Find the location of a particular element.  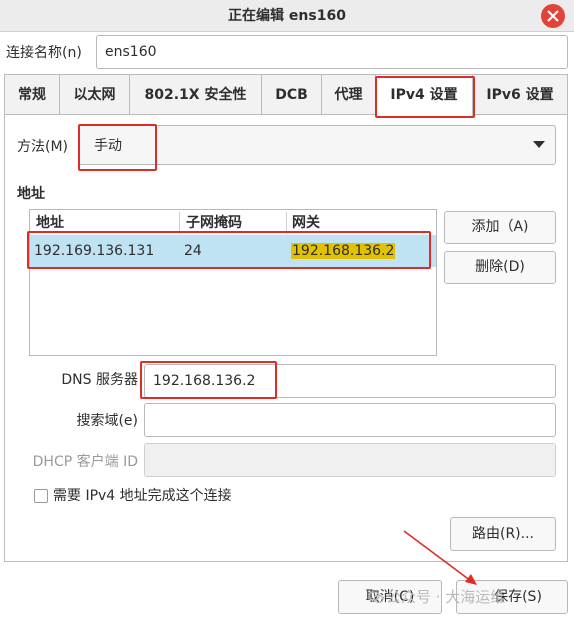

method-label: 方法(M) is located at coordinates (43, 147).